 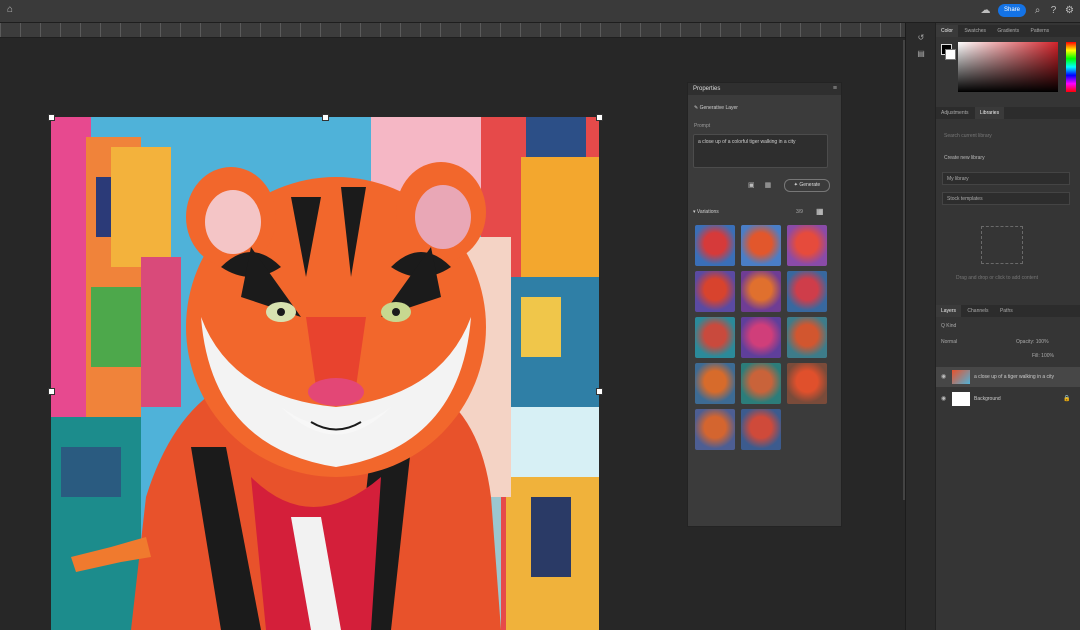 I want to click on variations-grid, so click(x=762, y=337).